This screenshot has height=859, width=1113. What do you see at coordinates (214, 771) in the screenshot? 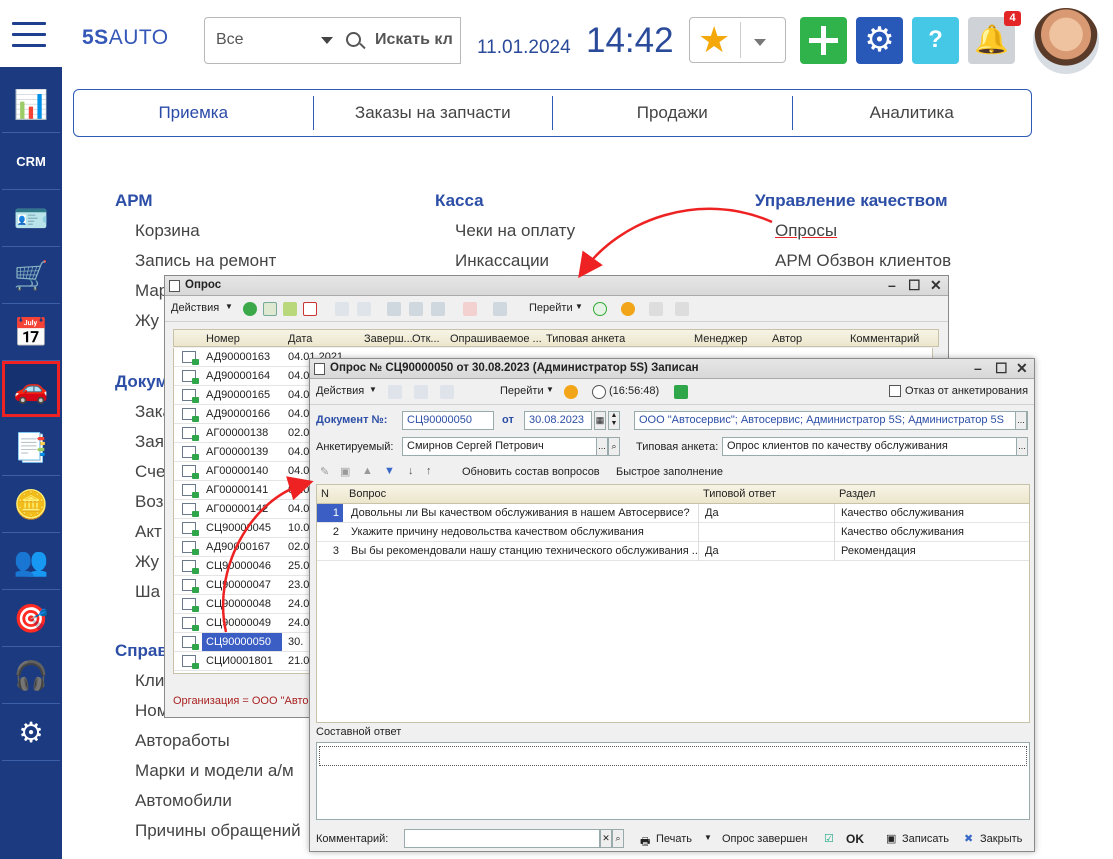
I see `menu-item-car-models: Марки и модели а/м` at bounding box center [214, 771].